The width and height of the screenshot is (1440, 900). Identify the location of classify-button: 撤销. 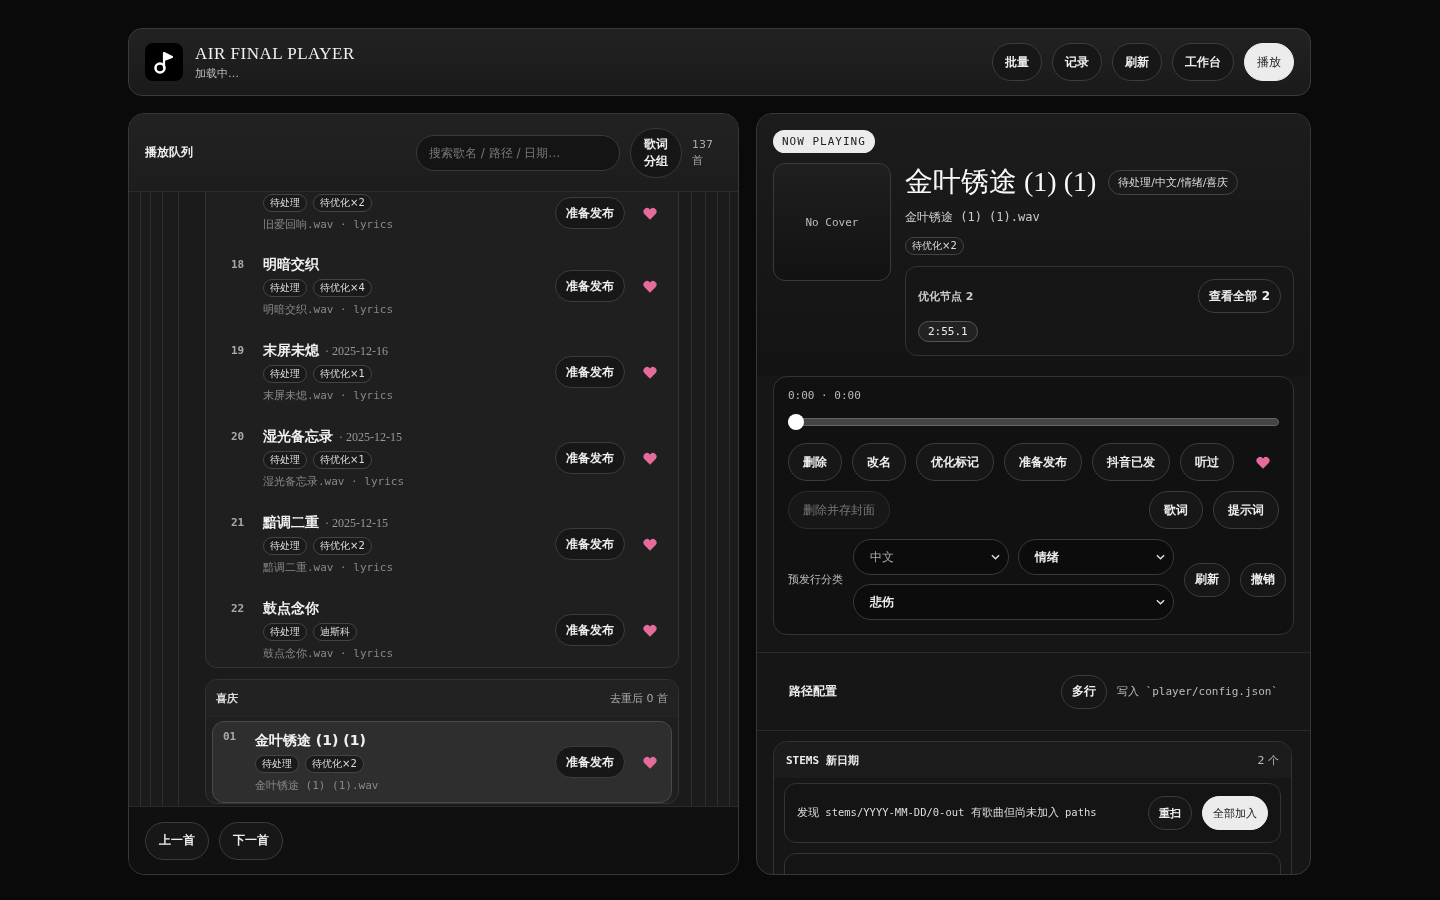
(1263, 579).